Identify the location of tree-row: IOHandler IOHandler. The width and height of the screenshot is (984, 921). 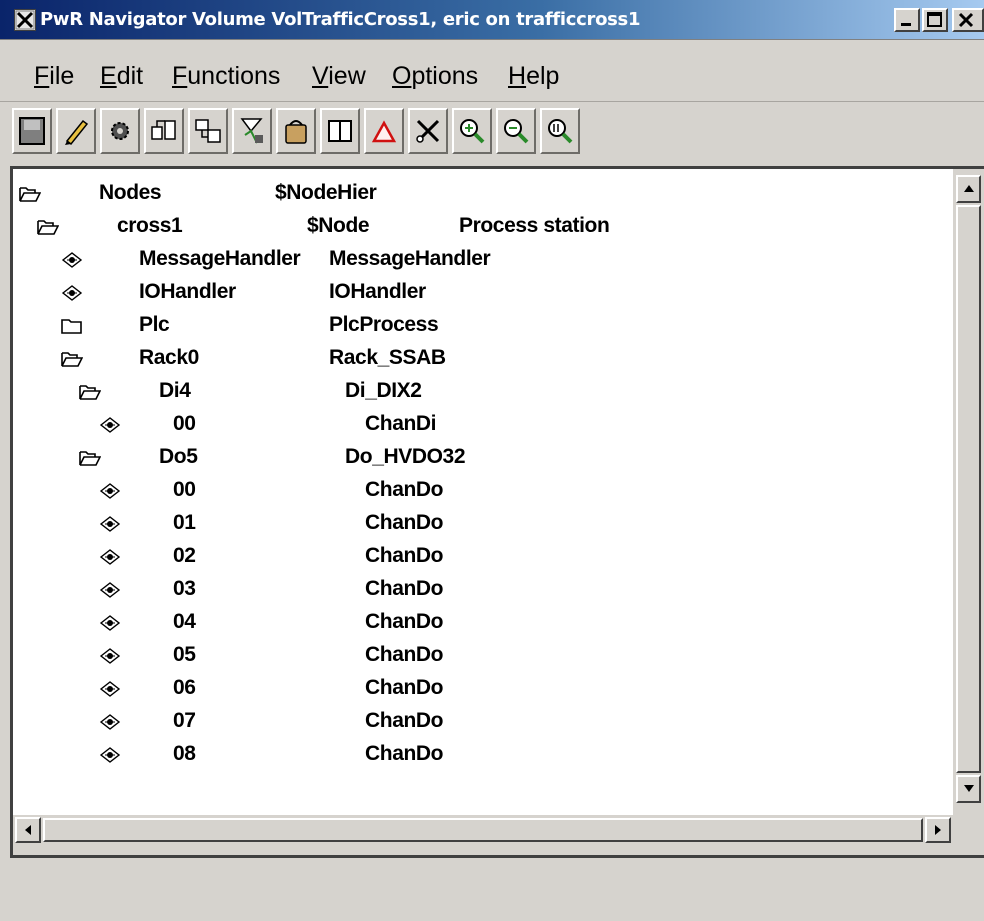
(483, 294).